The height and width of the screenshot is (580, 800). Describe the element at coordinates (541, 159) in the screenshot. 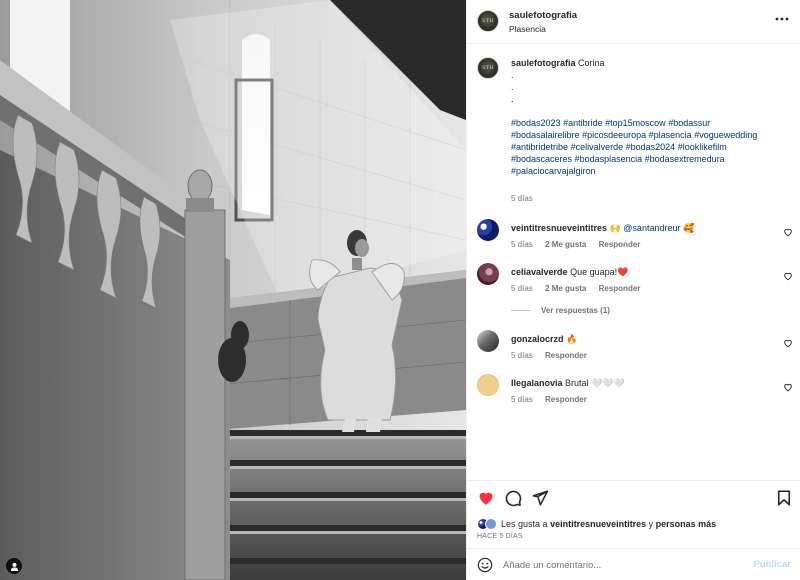

I see `hashtag-link: #bodascaceres` at that location.